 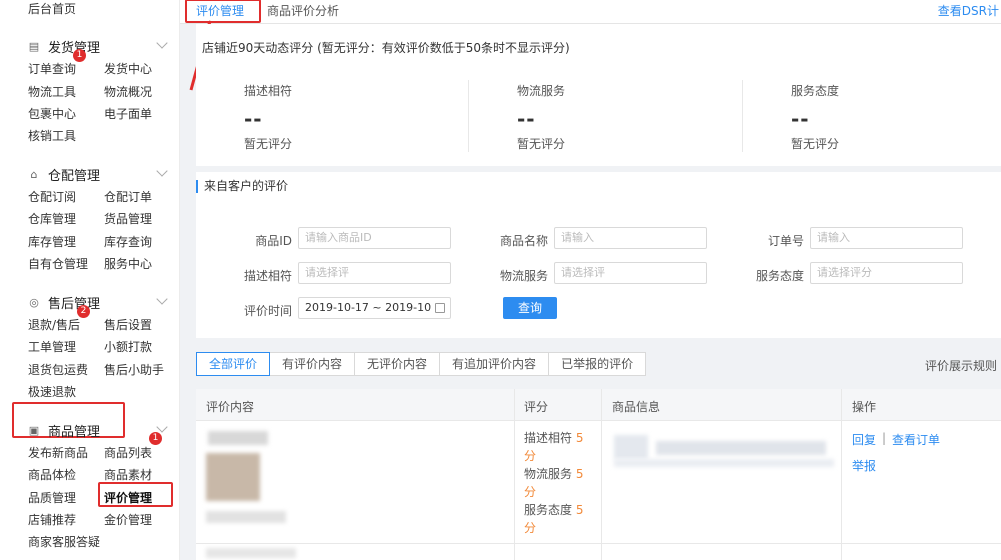 I want to click on column-header: 评分, so click(x=536, y=407).